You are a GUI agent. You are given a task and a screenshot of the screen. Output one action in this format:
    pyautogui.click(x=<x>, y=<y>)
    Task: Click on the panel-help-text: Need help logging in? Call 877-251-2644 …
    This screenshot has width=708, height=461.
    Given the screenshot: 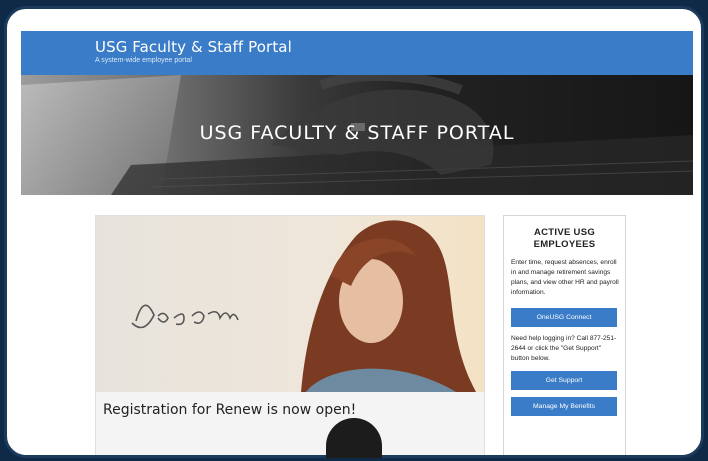 What is the action you would take?
    pyautogui.click(x=564, y=348)
    